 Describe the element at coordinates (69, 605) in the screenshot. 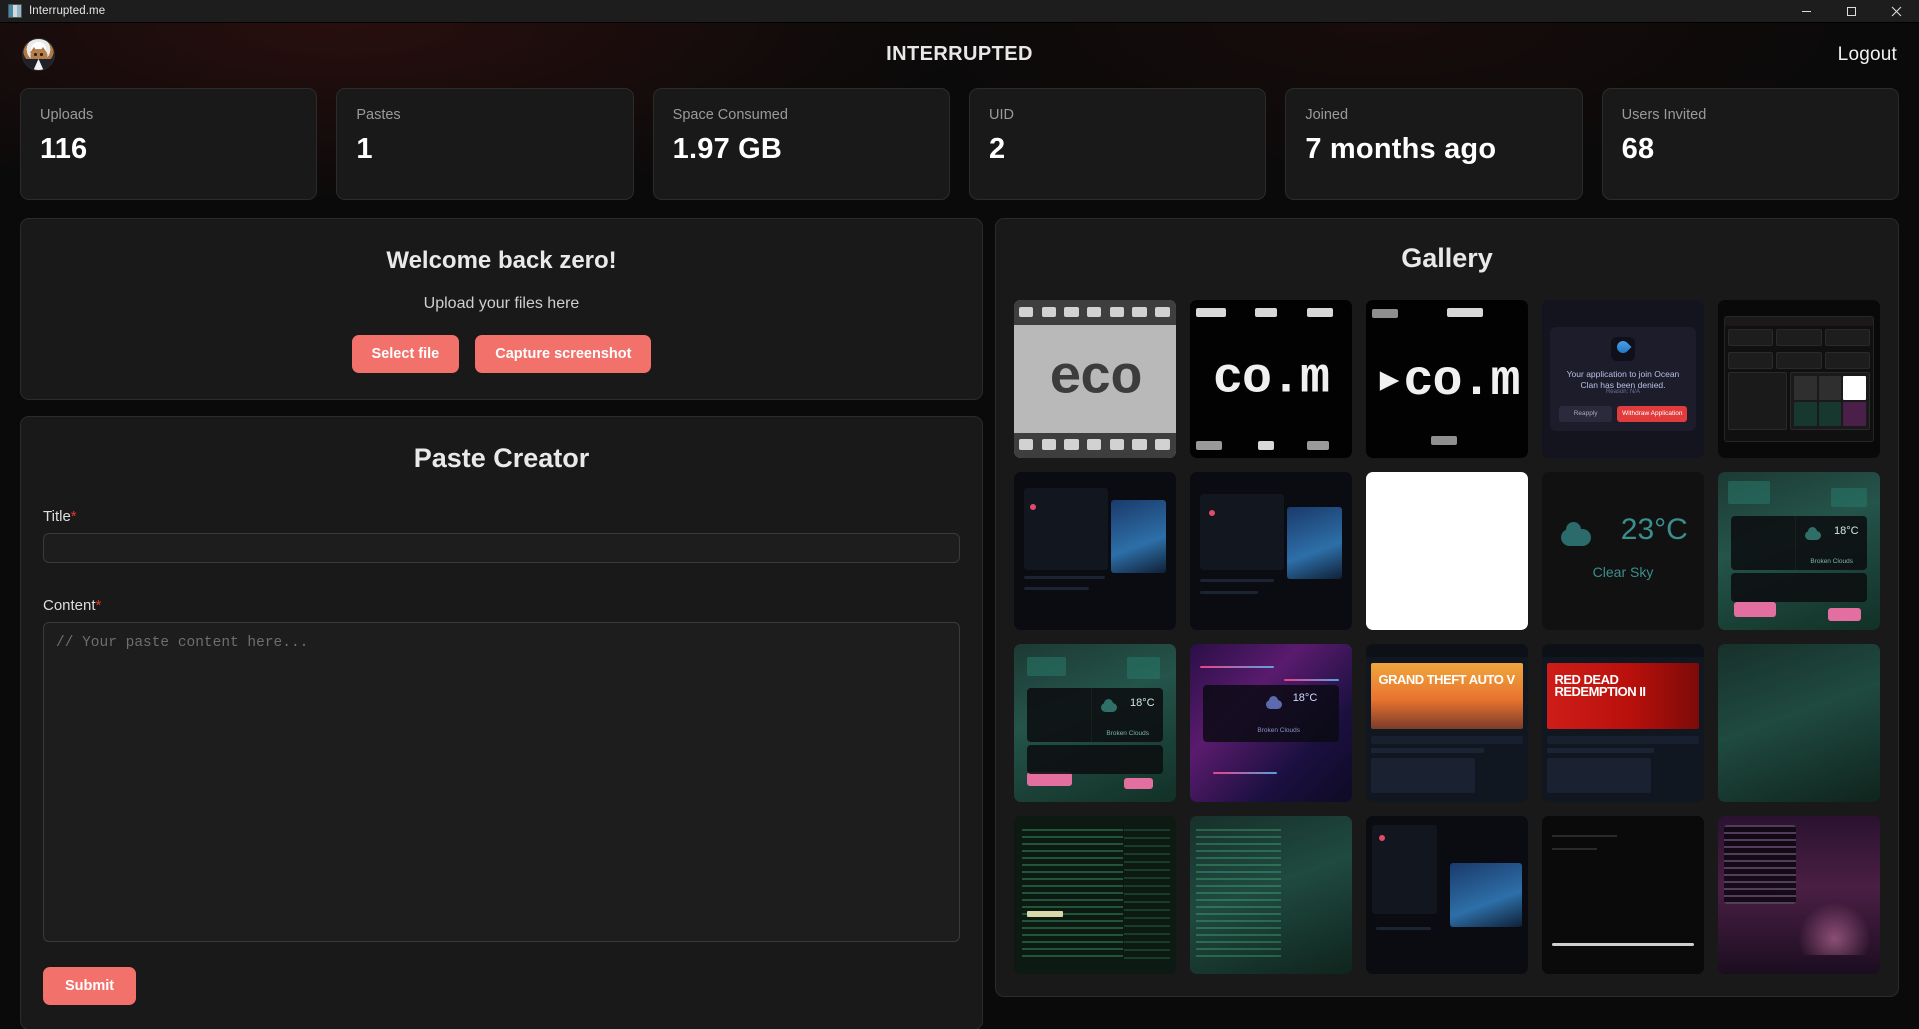

I see `content-label-text: Content` at that location.